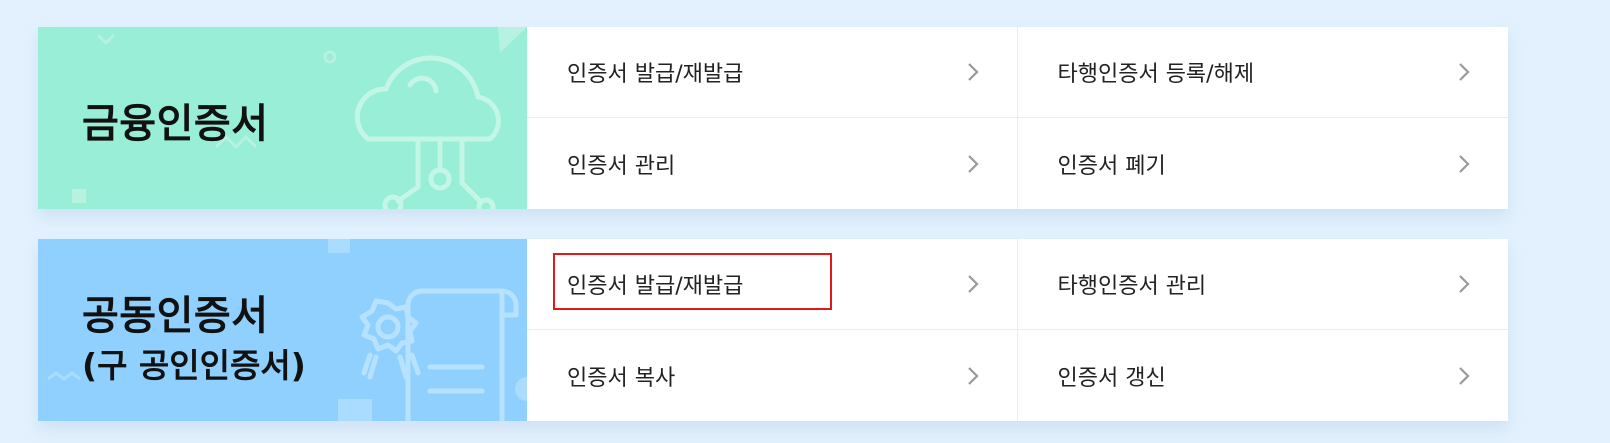 This screenshot has width=1610, height=443. What do you see at coordinates (772, 375) in the screenshot?
I see `menu-item-copy: 인증서 복사` at bounding box center [772, 375].